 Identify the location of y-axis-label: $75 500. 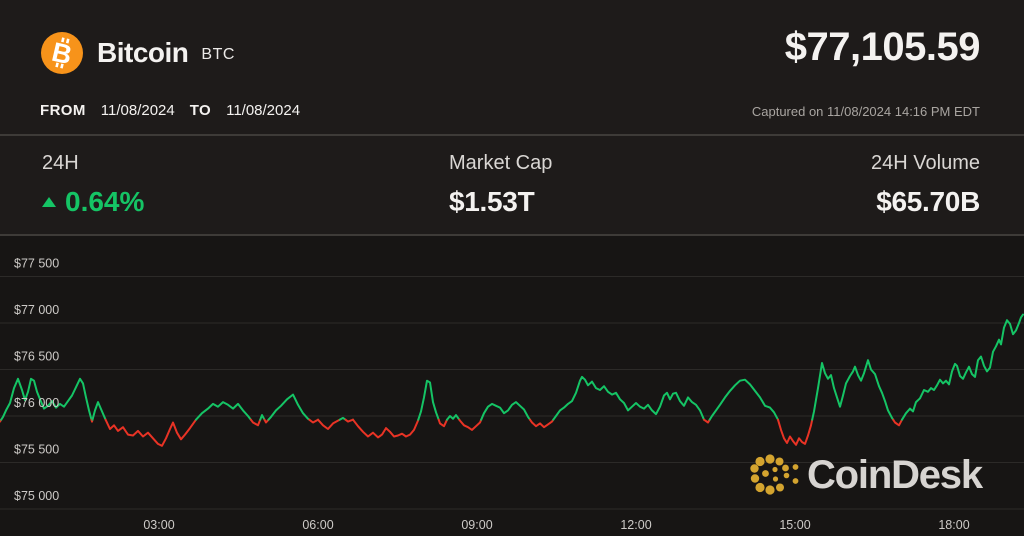
(36, 450).